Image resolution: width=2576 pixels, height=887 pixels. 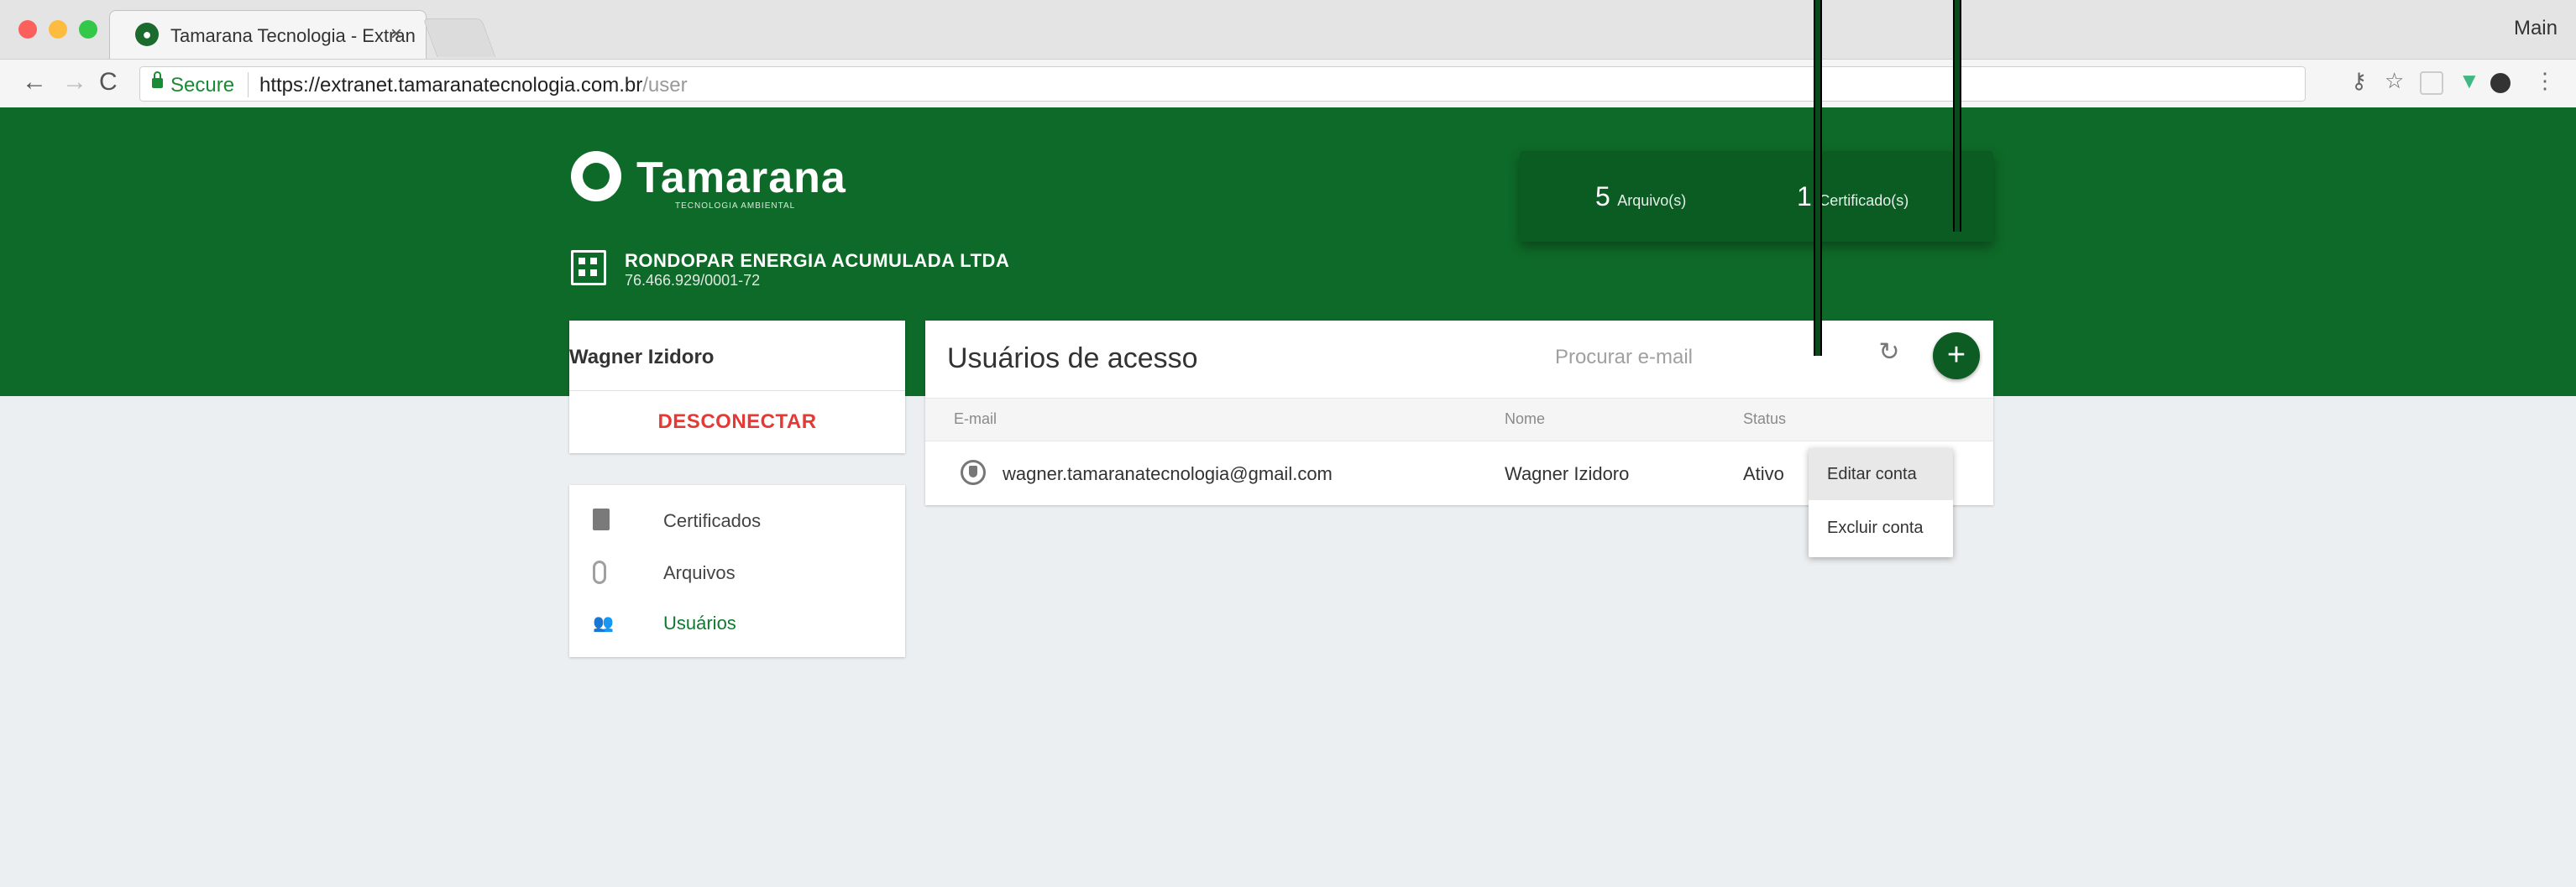 I want to click on reload-icon: C, so click(x=109, y=82).